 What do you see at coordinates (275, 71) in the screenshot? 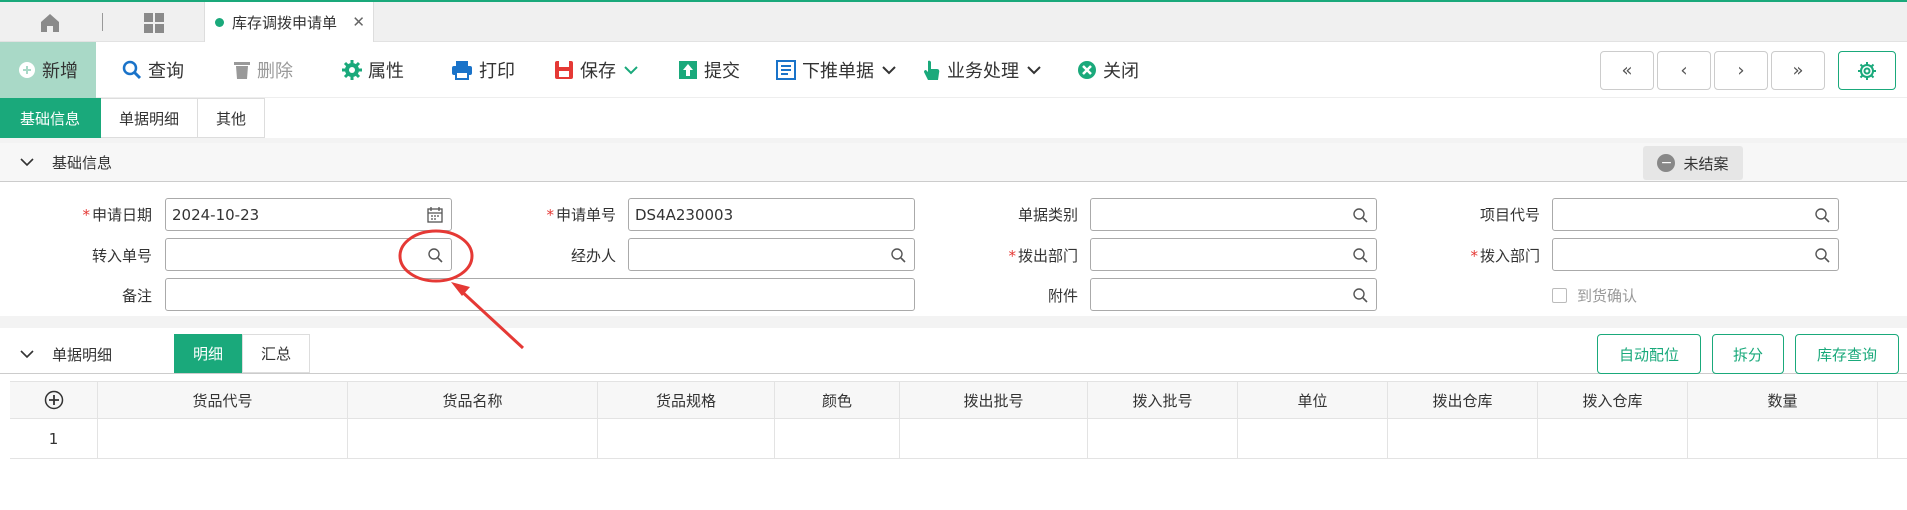
I see `delete-button-label: 删除` at bounding box center [275, 71].